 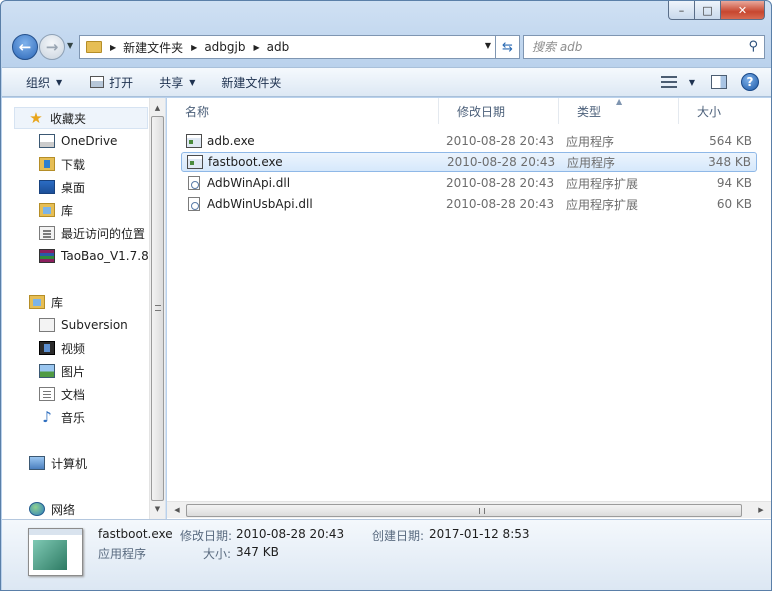 What do you see at coordinates (111, 82) in the screenshot?
I see `open-button: 打开` at bounding box center [111, 82].